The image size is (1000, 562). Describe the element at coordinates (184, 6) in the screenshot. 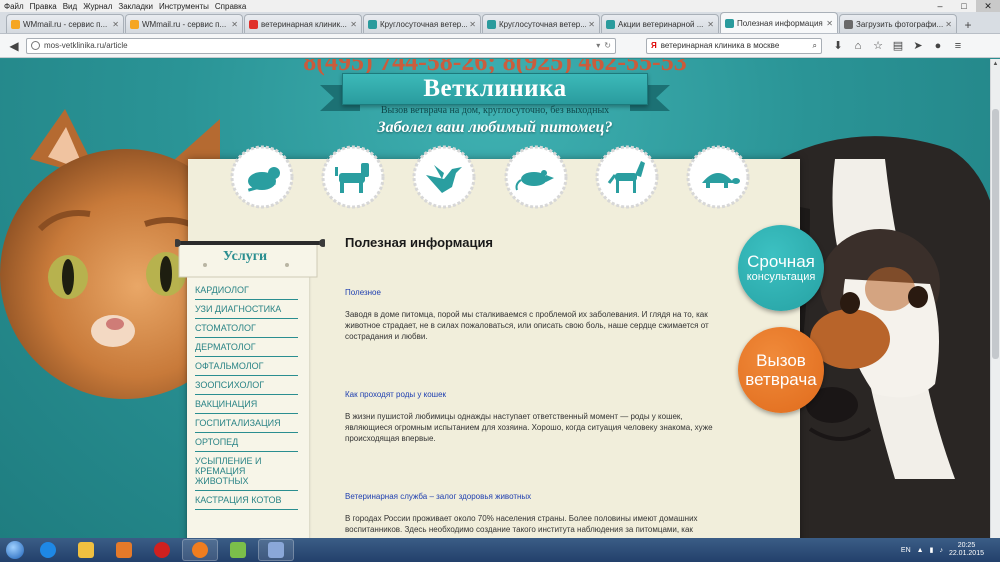

I see `menu-tools: Инструменты` at that location.